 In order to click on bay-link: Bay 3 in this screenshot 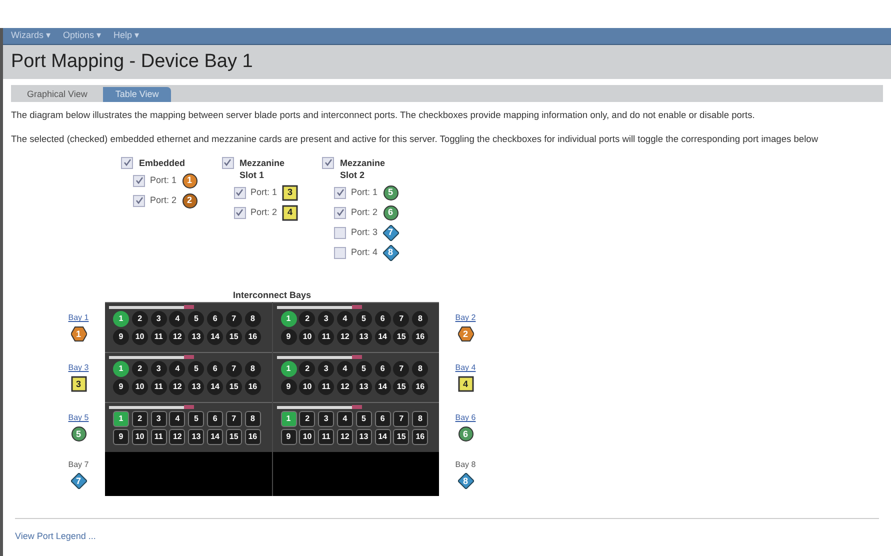, I will do `click(78, 368)`.